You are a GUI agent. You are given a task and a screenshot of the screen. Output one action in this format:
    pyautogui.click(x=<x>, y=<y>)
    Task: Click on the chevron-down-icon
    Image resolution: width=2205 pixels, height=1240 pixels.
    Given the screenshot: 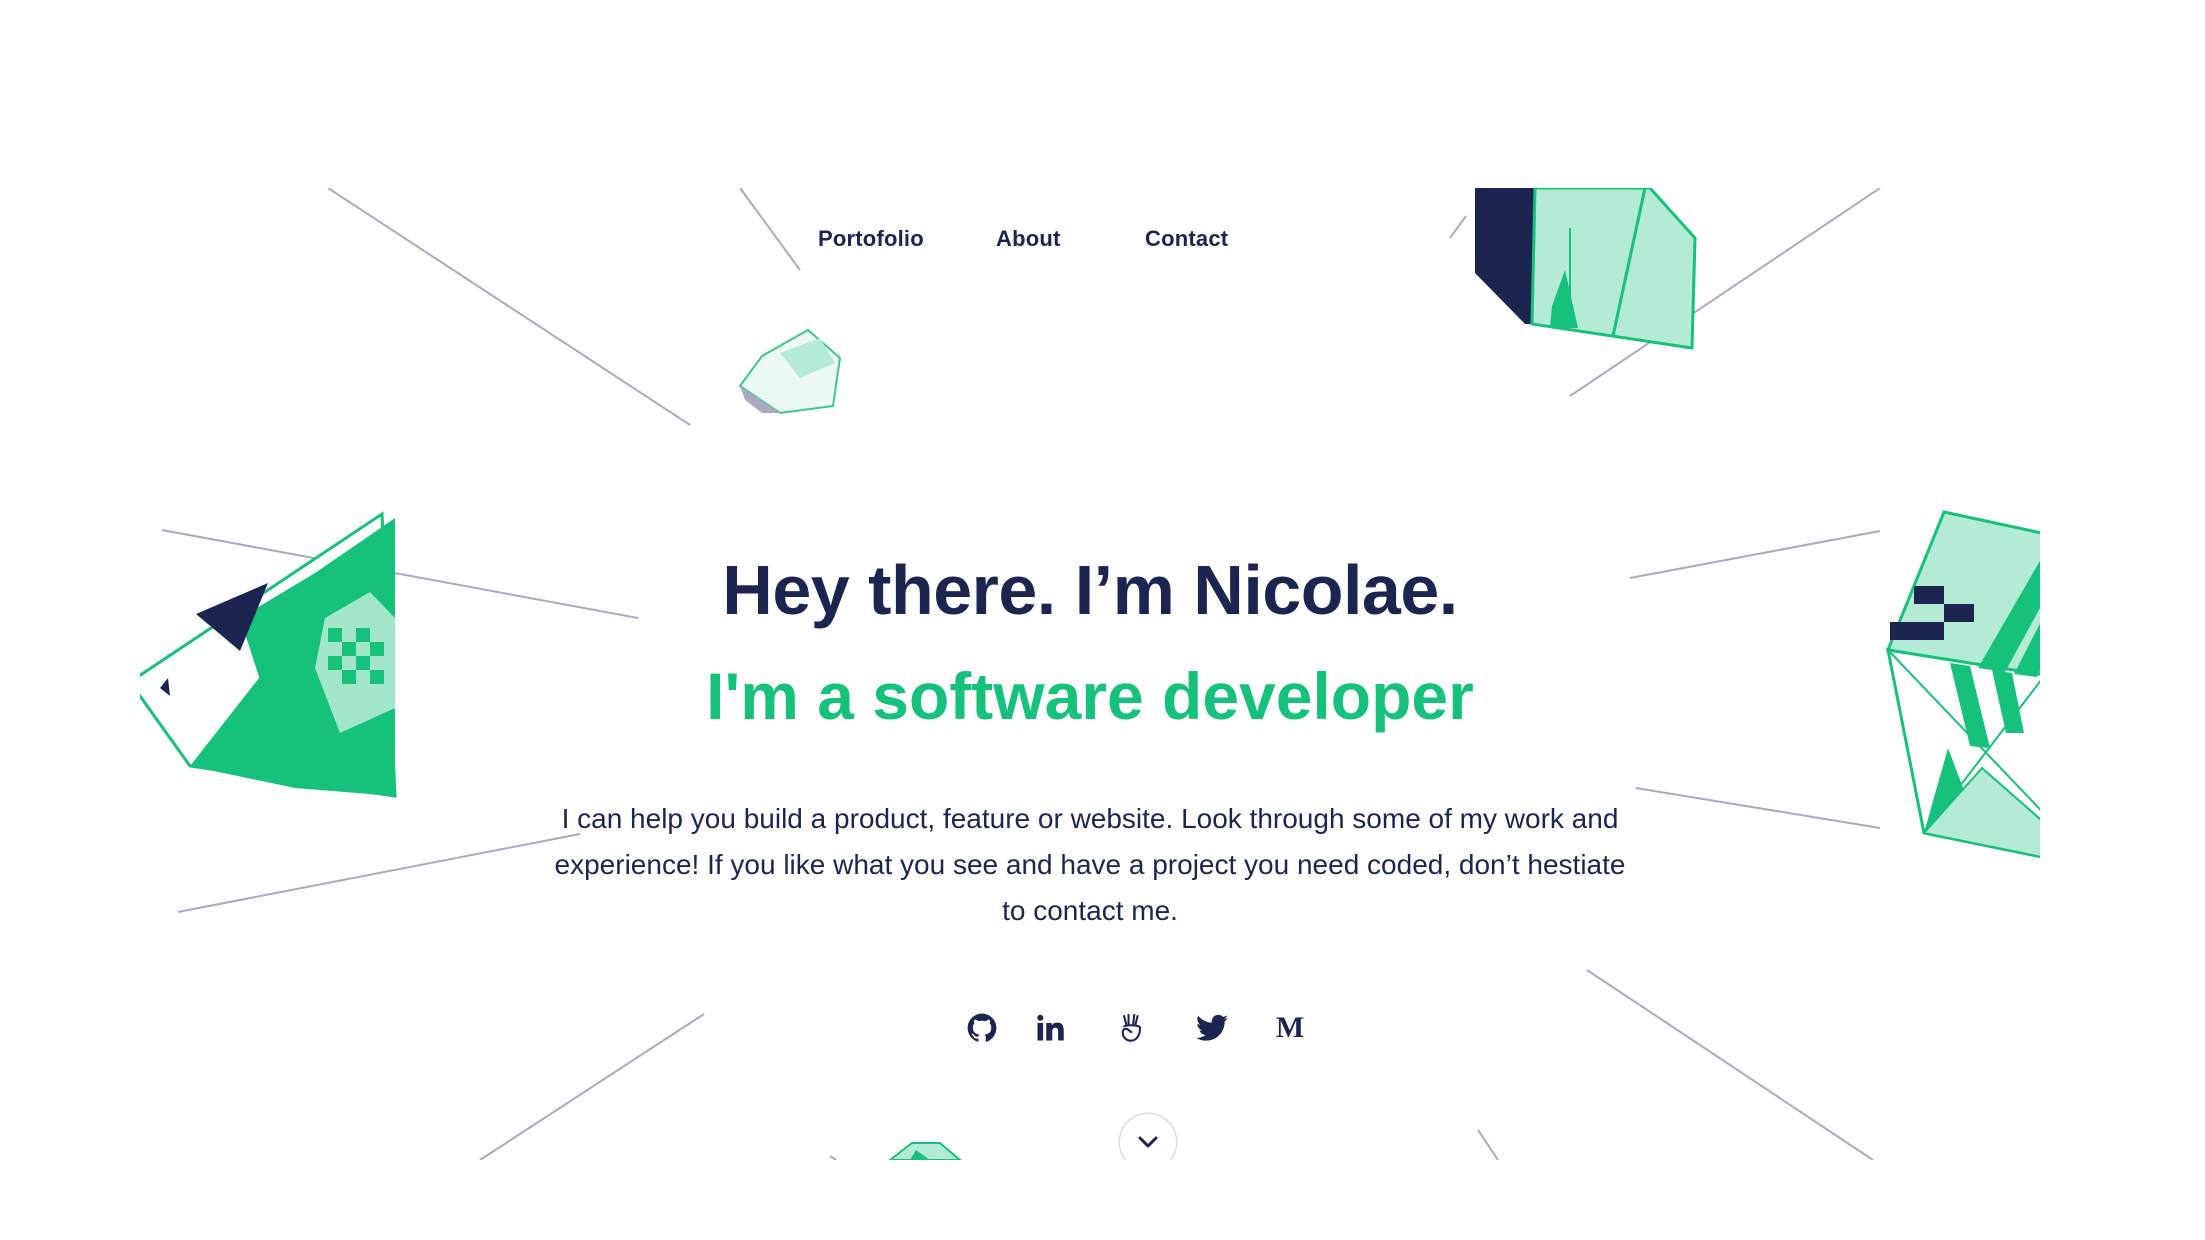 What is the action you would take?
    pyautogui.click(x=1148, y=1142)
    